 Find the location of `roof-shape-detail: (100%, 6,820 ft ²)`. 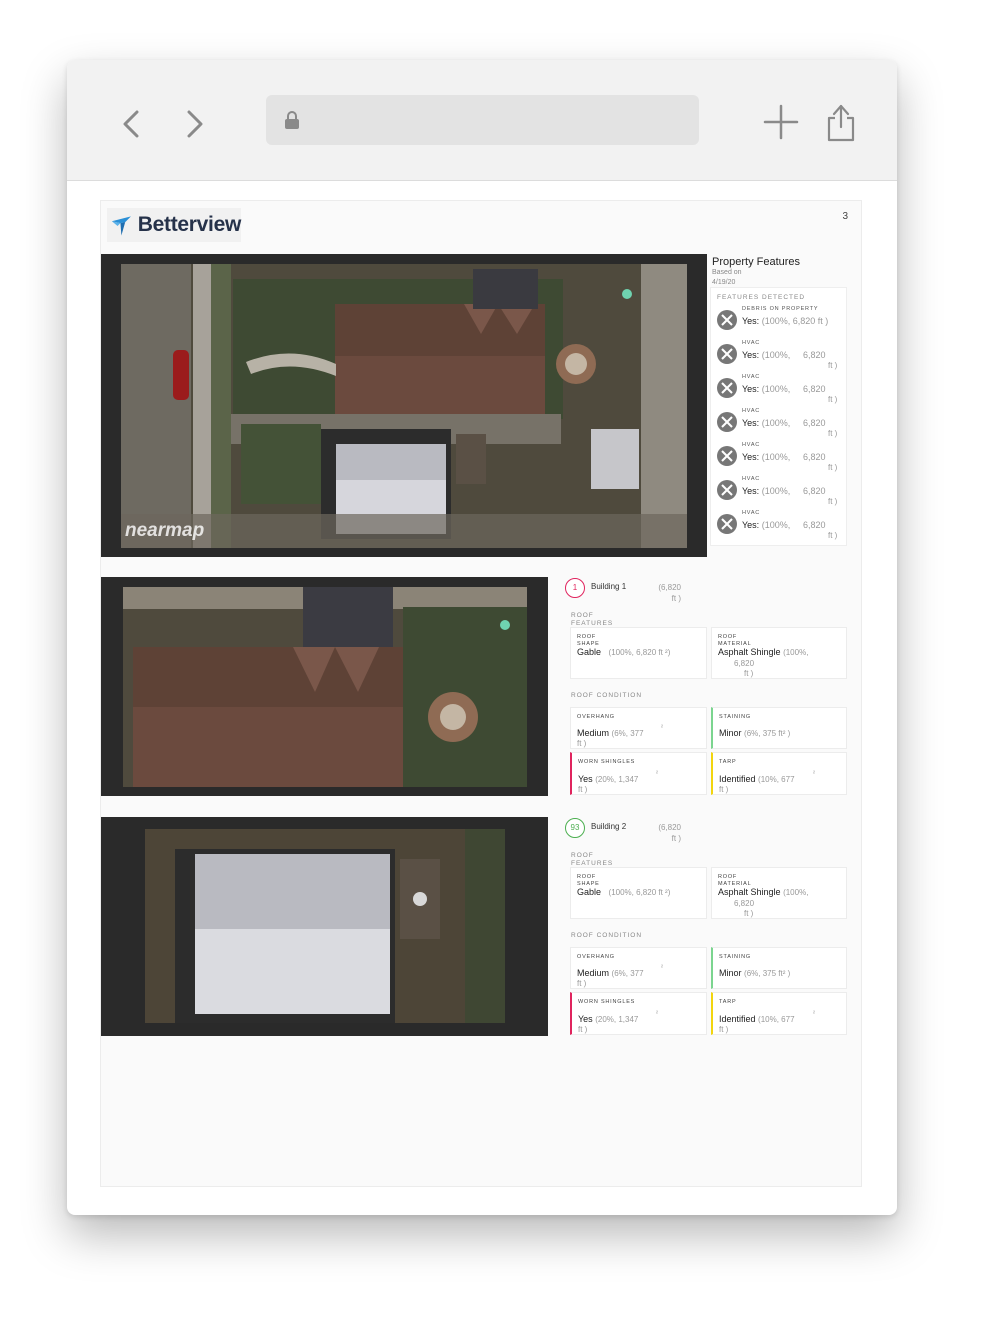

roof-shape-detail: (100%, 6,820 ft ²) is located at coordinates (639, 892).